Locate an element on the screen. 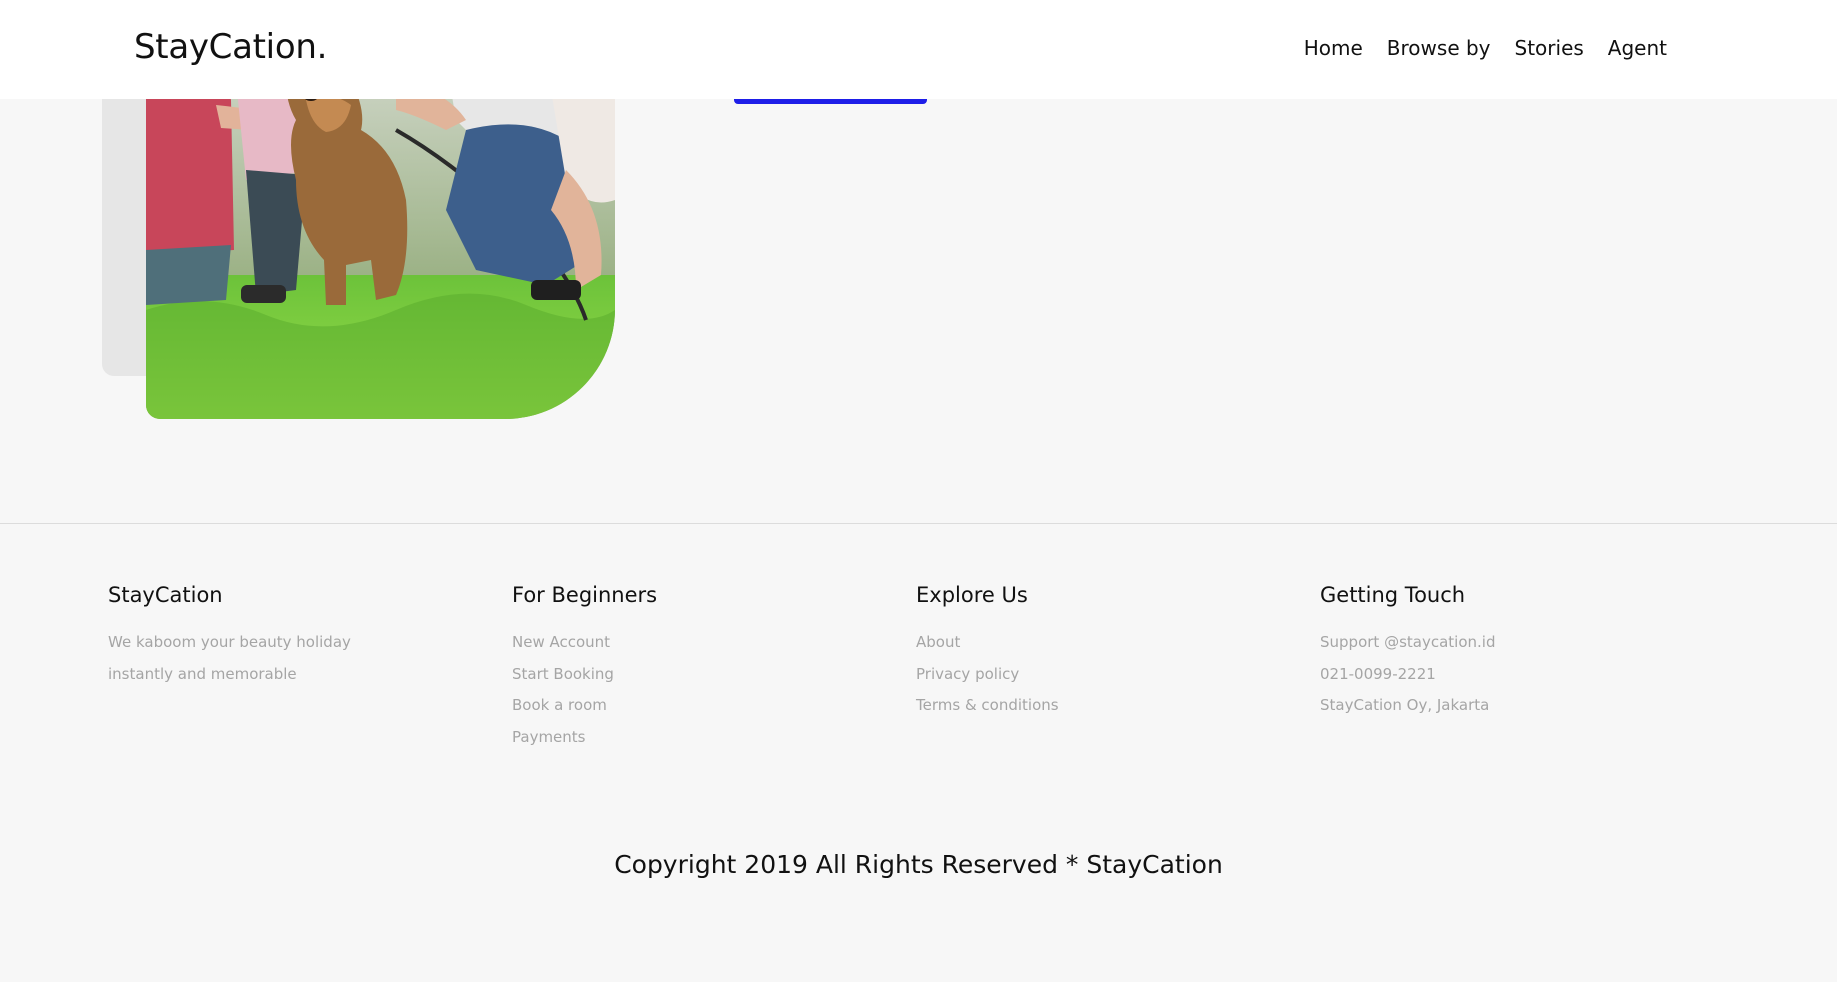  brand-logo: StayCation. is located at coordinates (230, 47).